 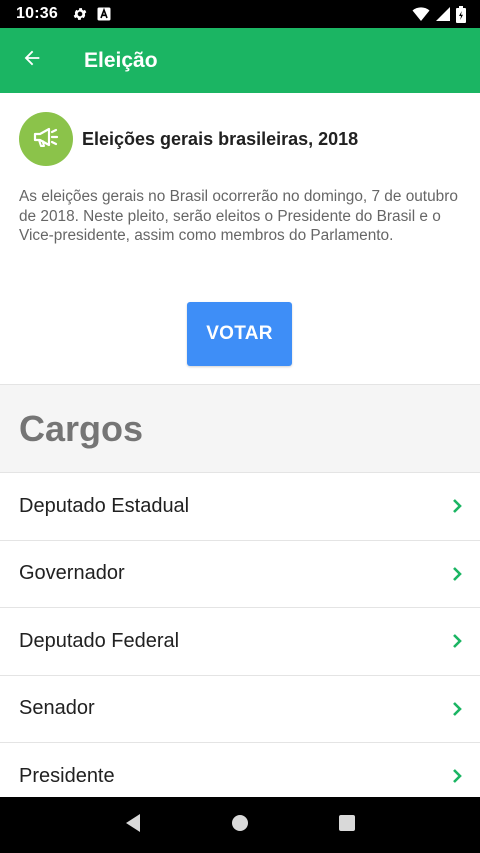 I want to click on cargo-label: Senador, so click(x=57, y=708).